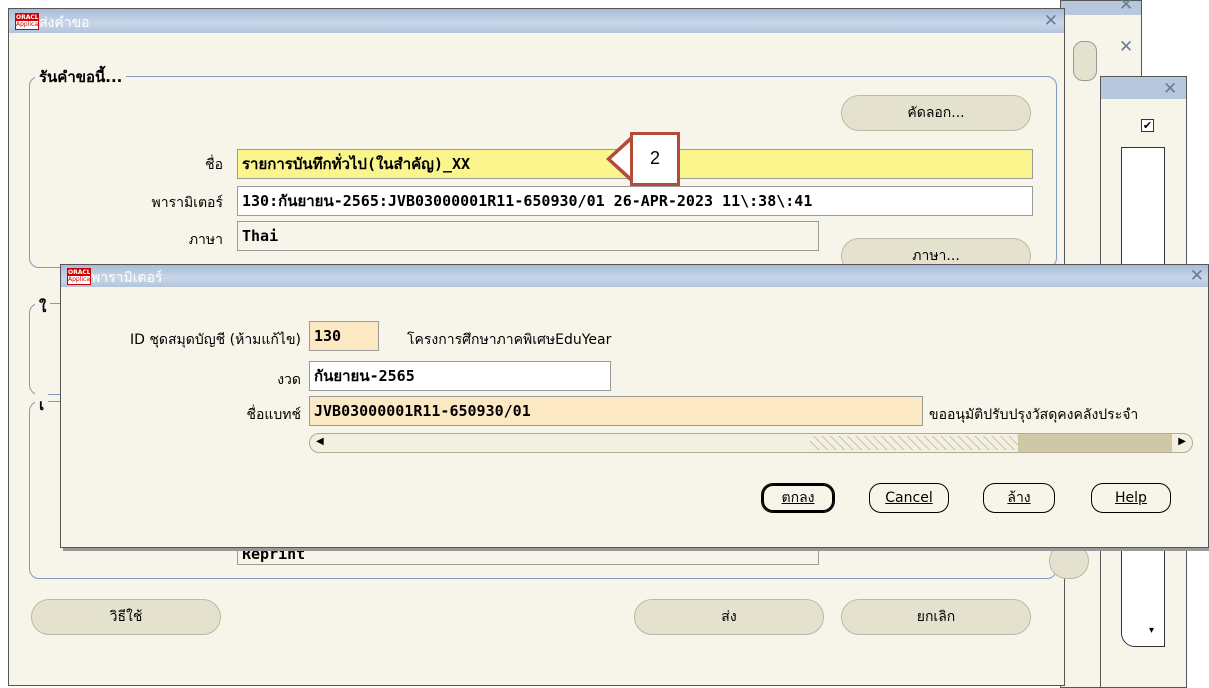 This screenshot has width=1209, height=688. Describe the element at coordinates (187, 203) in the screenshot. I see `params-label: พารามิเตอร์` at that location.